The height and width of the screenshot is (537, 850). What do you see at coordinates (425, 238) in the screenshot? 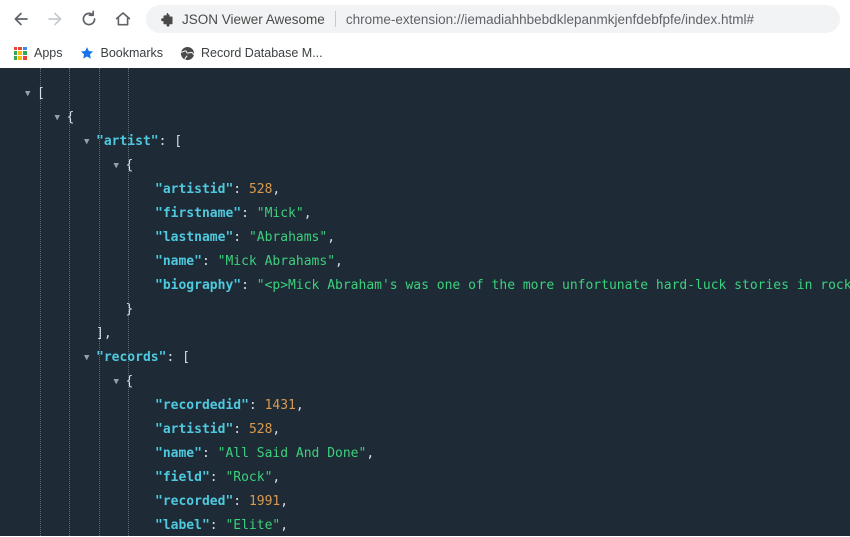
I see `json-line: "lastname": "Abrahams",` at bounding box center [425, 238].